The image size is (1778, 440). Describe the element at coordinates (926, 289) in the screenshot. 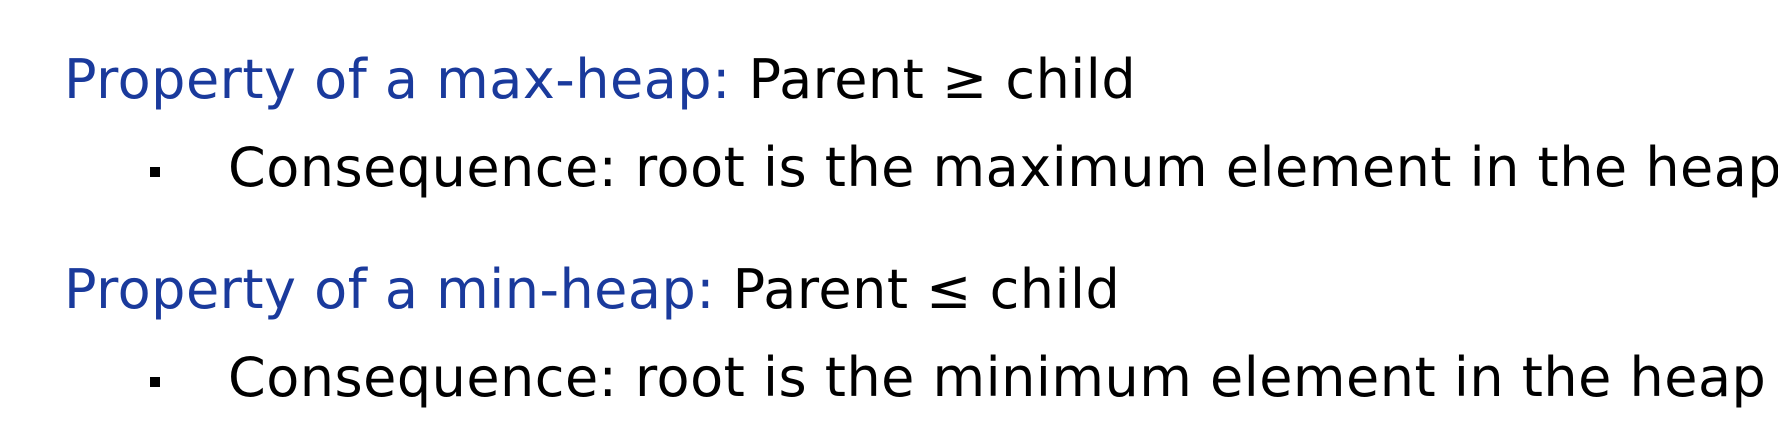

I see `min-heap-property-rule: Parent ≤ child` at that location.